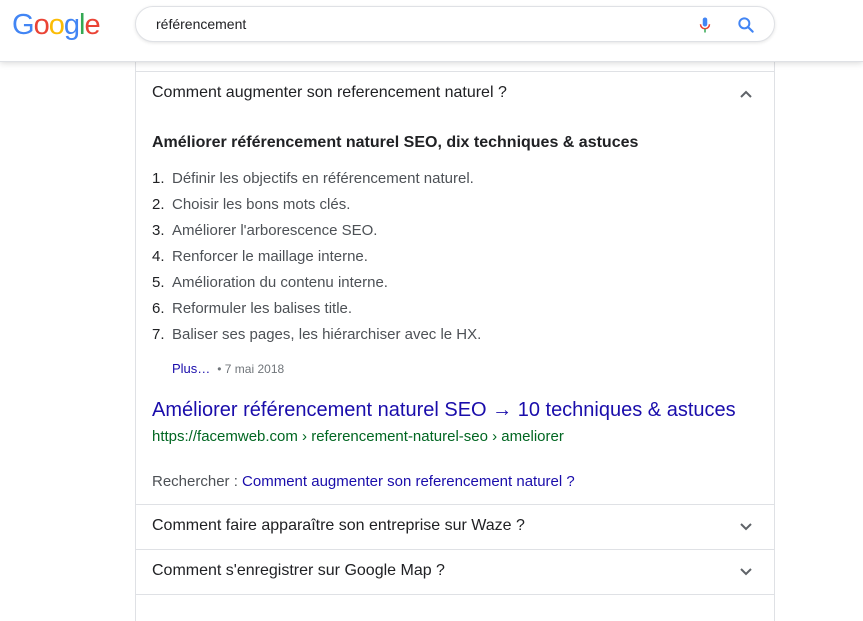 This screenshot has height=621, width=863. I want to click on list-item: 2. Choisir les bons mots clés., so click(316, 208).